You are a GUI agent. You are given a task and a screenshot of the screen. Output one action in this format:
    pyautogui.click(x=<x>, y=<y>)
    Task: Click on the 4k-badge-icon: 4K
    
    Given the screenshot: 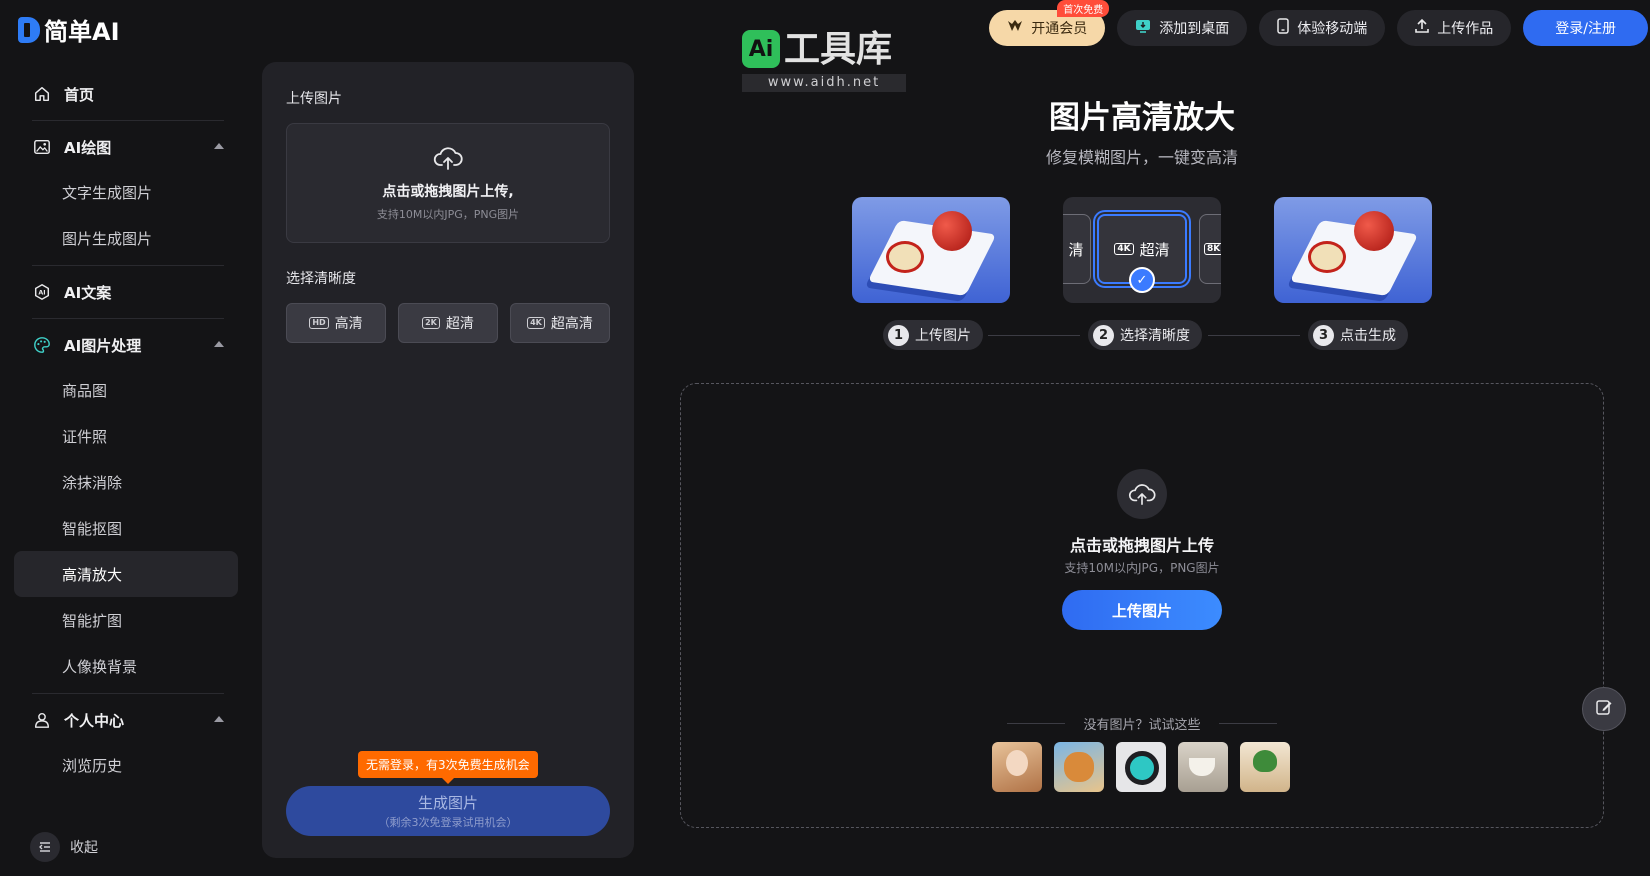 What is the action you would take?
    pyautogui.click(x=1124, y=249)
    